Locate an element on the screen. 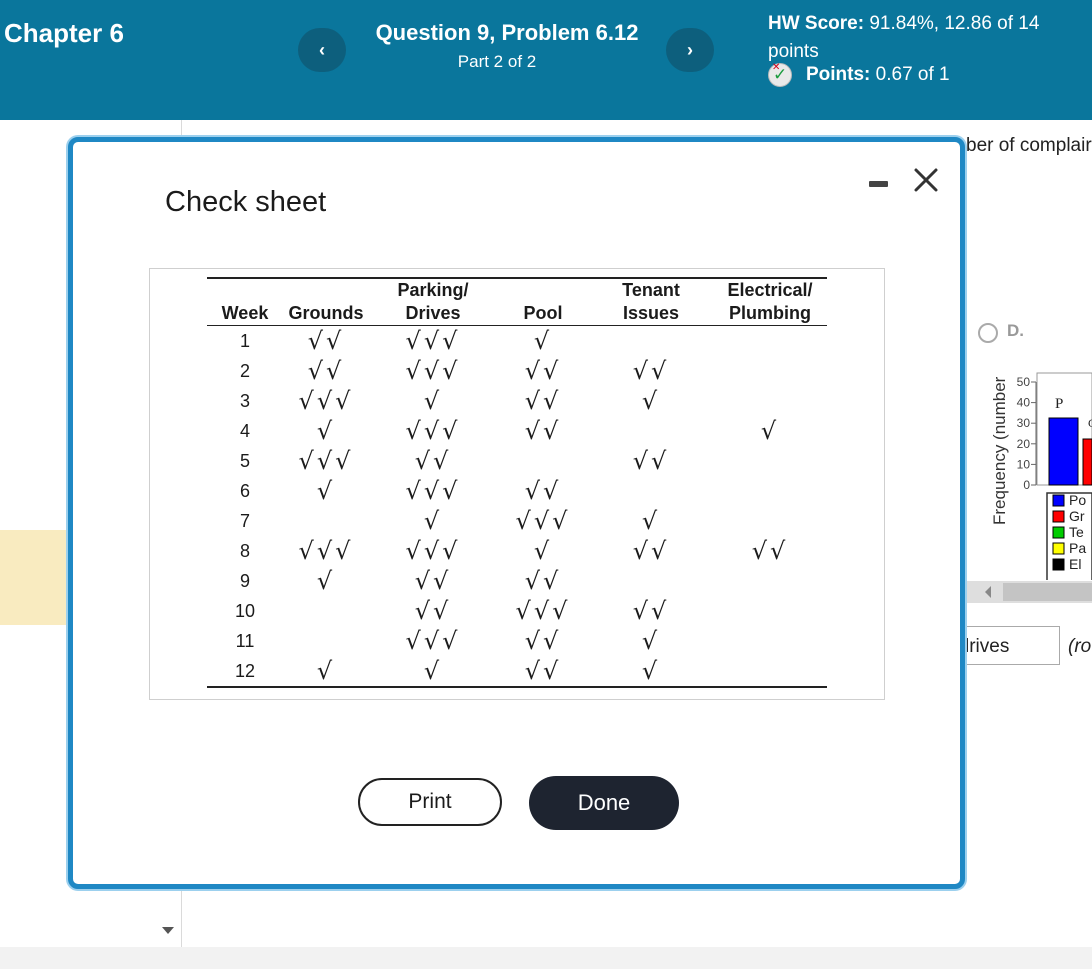 The image size is (1092, 969). week-cell: 10 is located at coordinates (245, 610).